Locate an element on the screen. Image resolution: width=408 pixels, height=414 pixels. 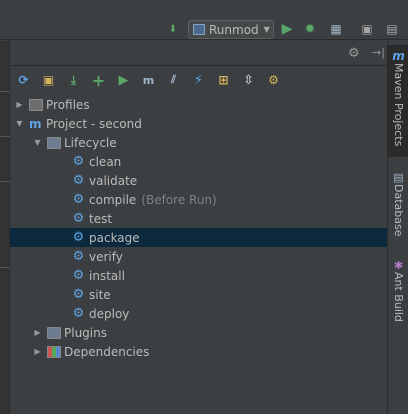
execute-goal-icon: m is located at coordinates (148, 80).